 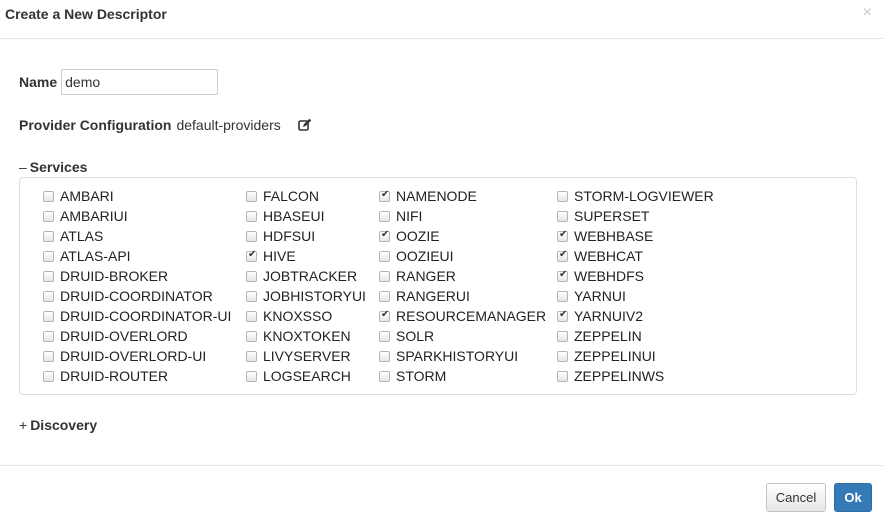 What do you see at coordinates (306, 316) in the screenshot?
I see `service-checkbox-item: KNOXSSO` at bounding box center [306, 316].